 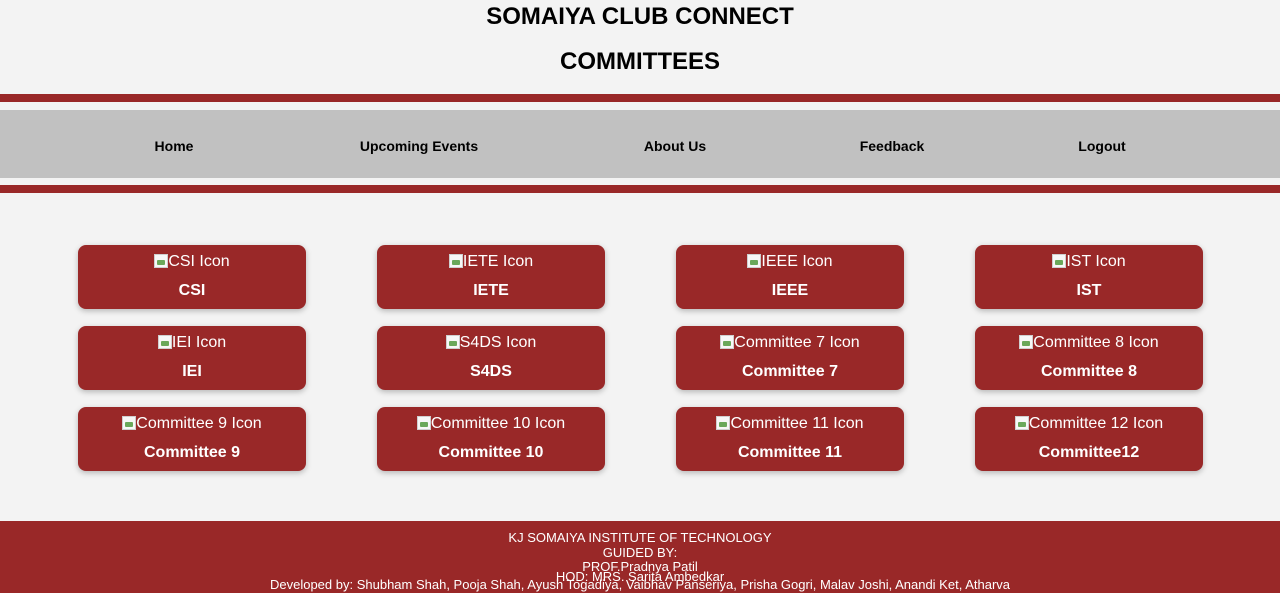 I want to click on icon-alt-text: Committee 8 Icon, so click(x=1096, y=342).